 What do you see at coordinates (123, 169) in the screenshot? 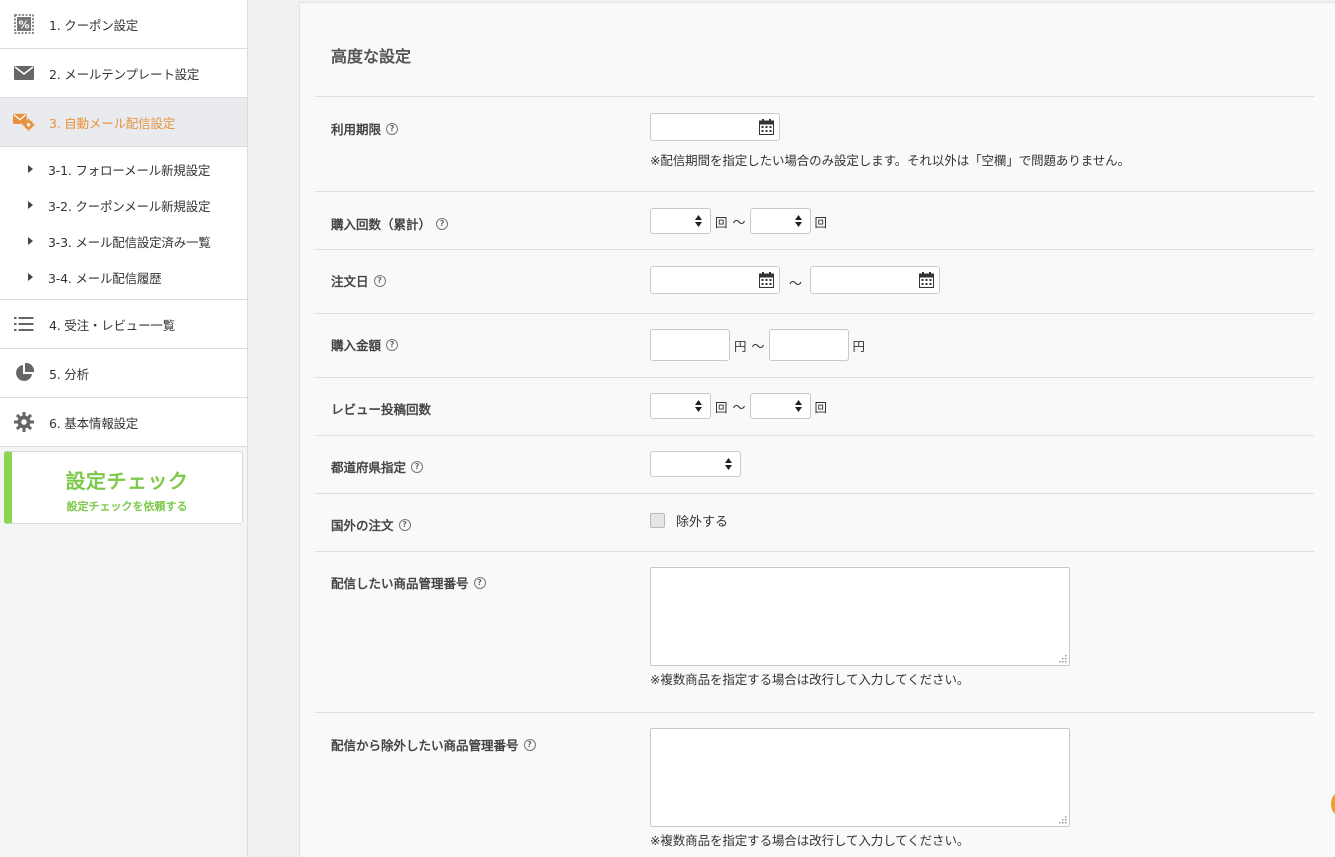
I see `subnav-item-follow-mail-new: 3-1. フォローメール新規設定` at bounding box center [123, 169].